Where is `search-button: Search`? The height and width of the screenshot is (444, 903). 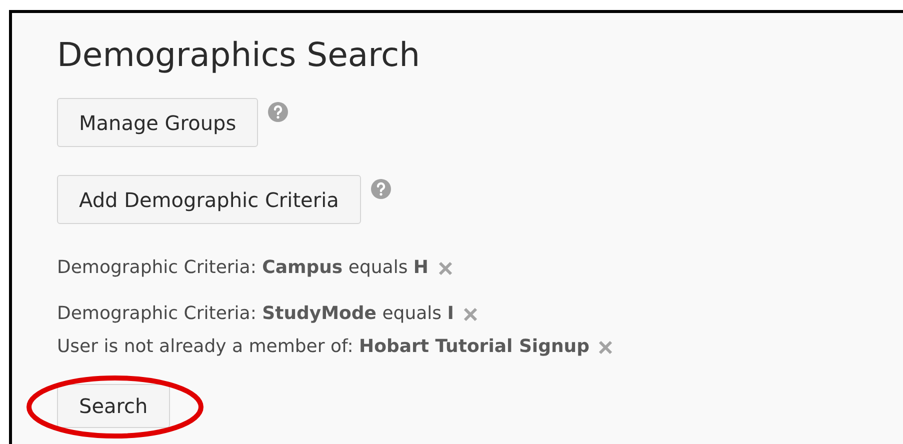 search-button: Search is located at coordinates (113, 406).